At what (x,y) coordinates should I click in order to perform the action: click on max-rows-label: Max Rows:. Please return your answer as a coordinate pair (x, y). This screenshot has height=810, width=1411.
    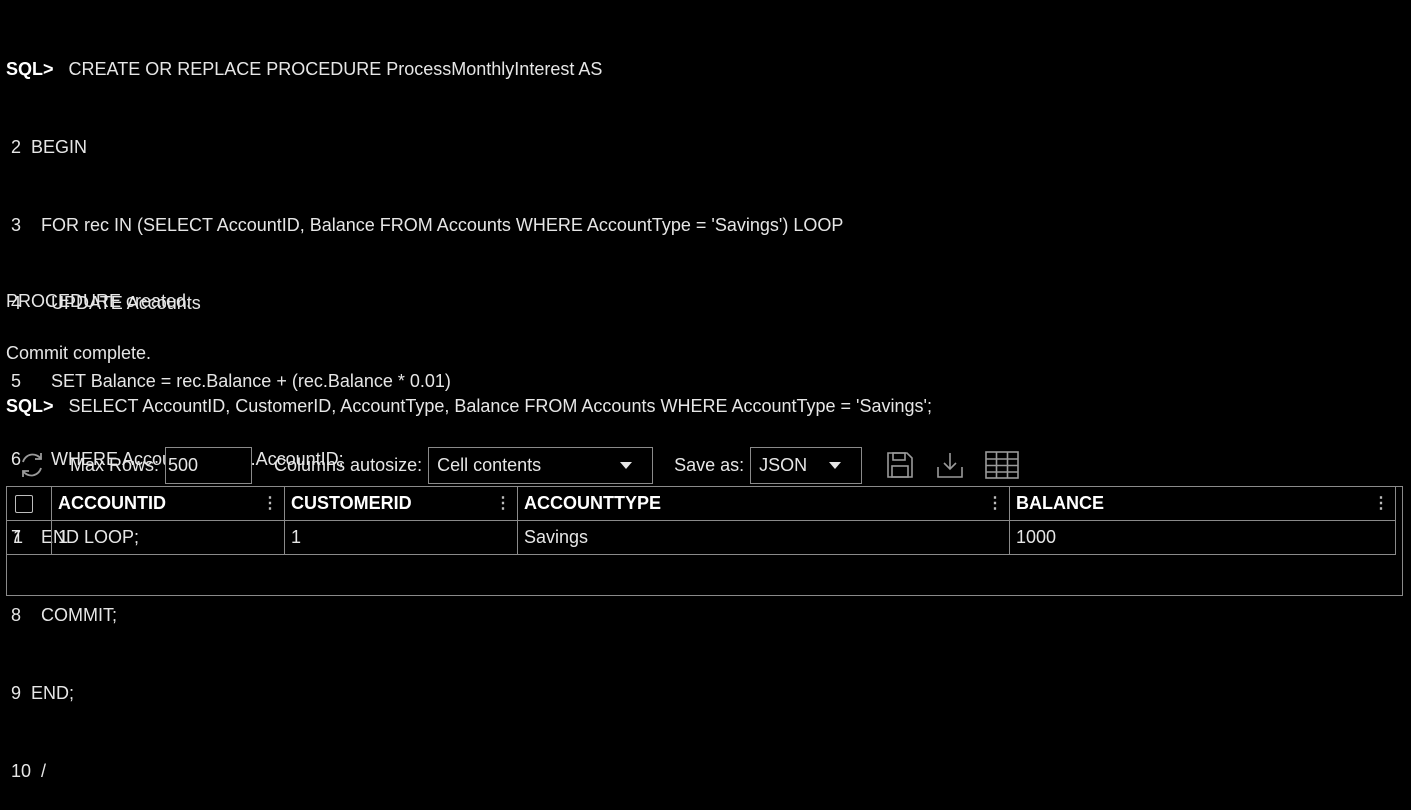
    Looking at the image, I should click on (115, 464).